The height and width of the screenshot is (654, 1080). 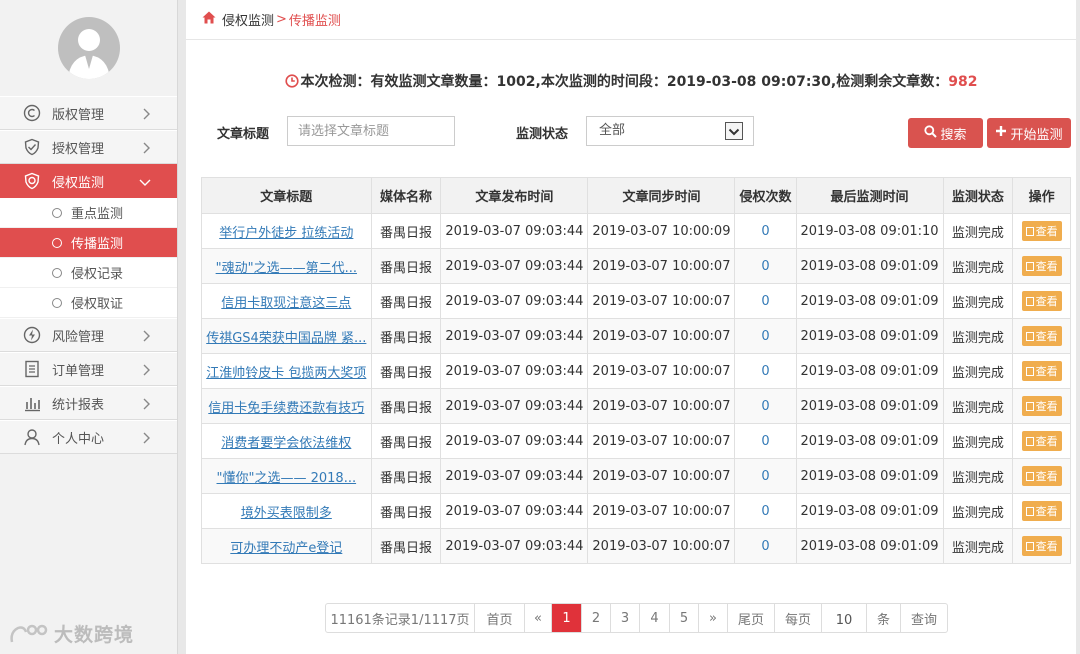 What do you see at coordinates (612, 130) in the screenshot?
I see `status-filter-value: 全部` at bounding box center [612, 130].